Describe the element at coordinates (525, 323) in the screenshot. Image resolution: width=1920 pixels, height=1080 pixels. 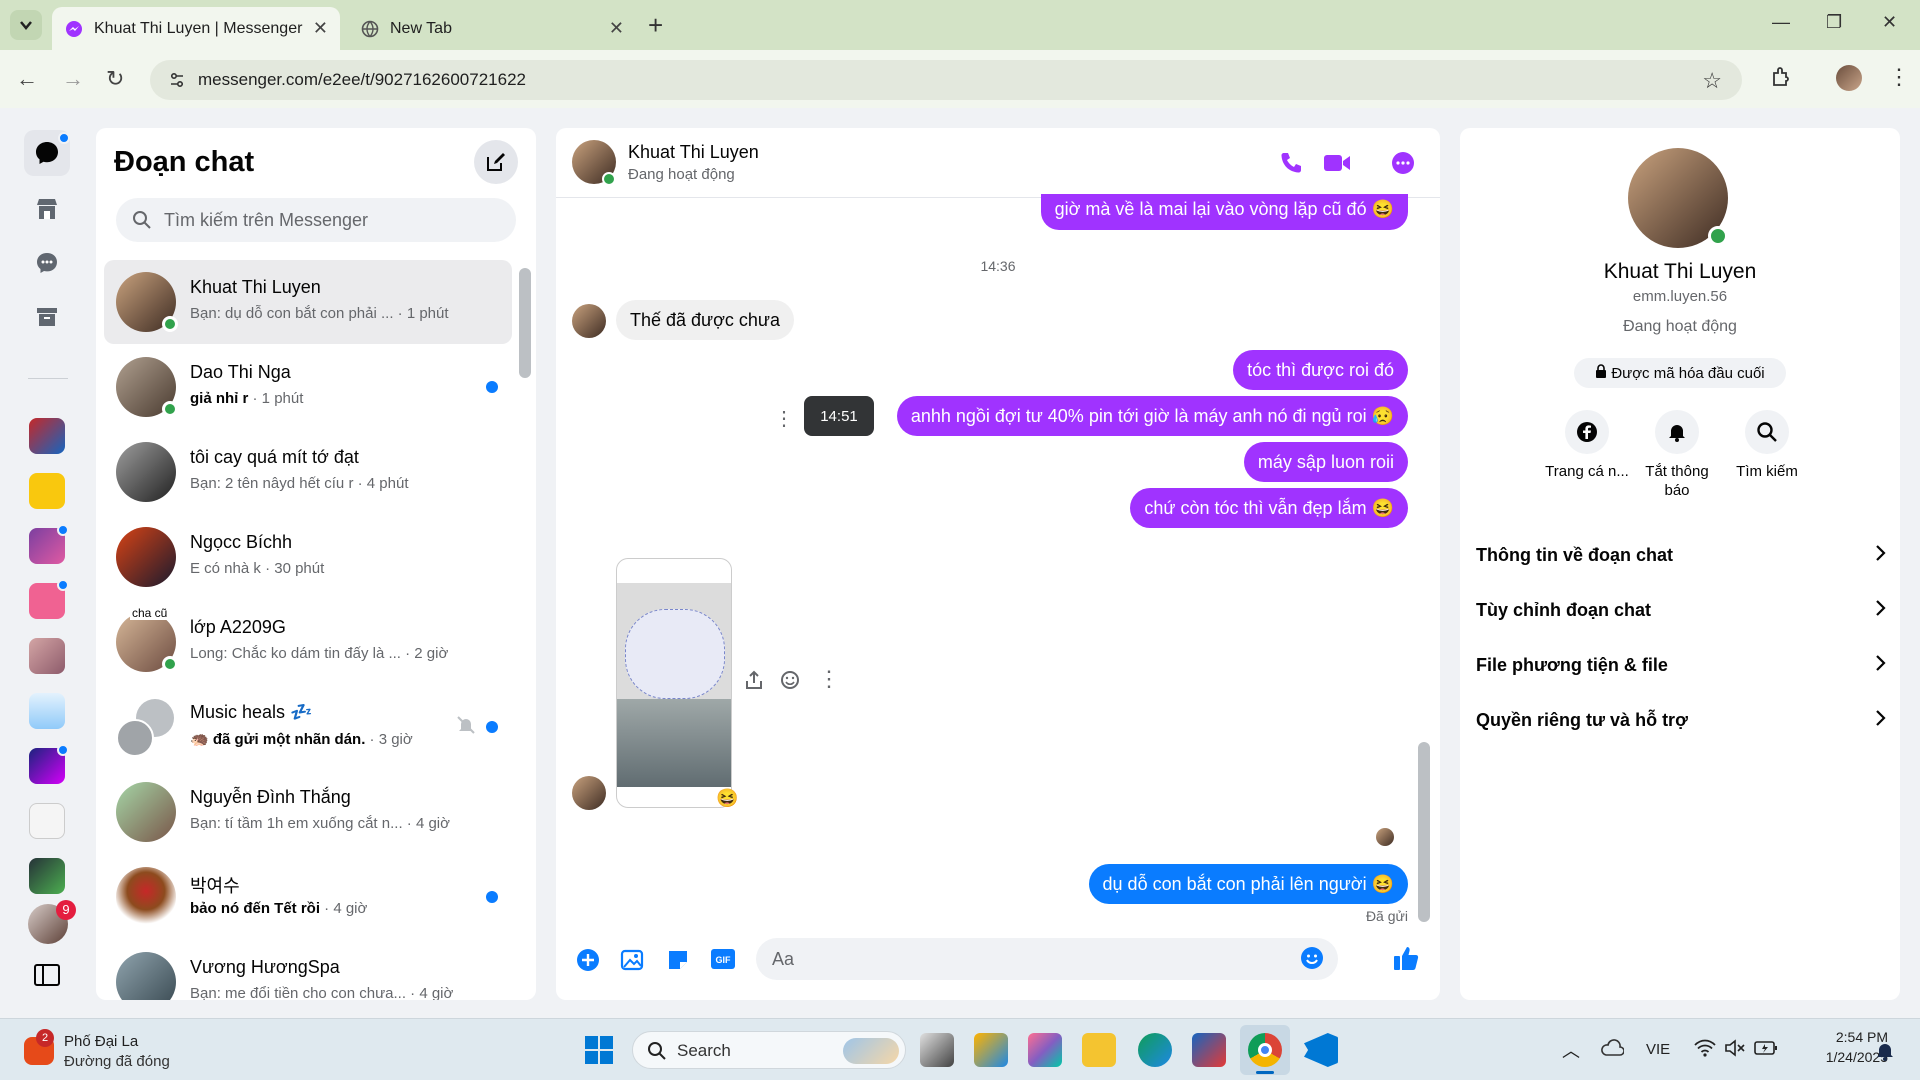
I see `conversation-list-scrollbar` at that location.